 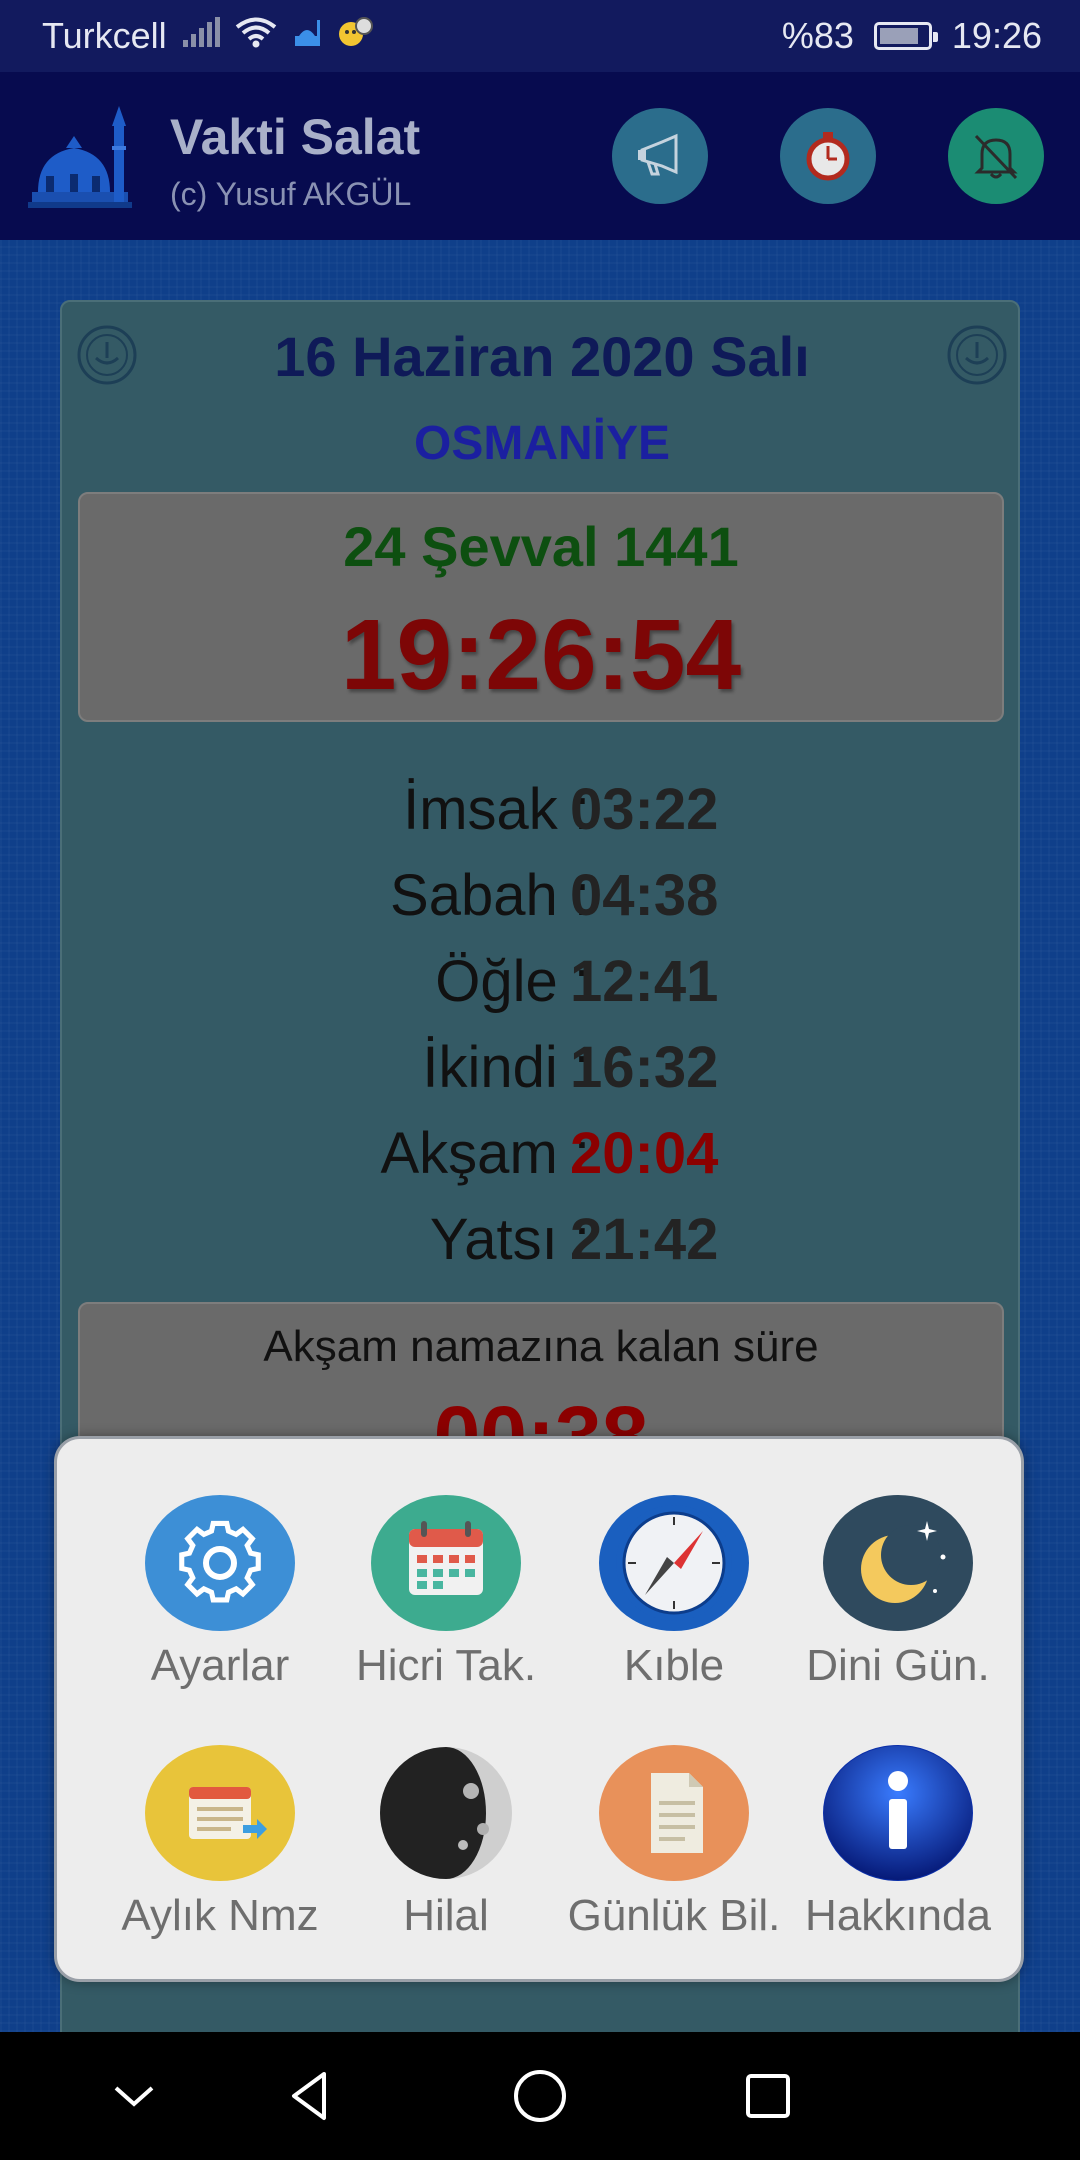 I want to click on city-name: OSMANİYE, so click(x=542, y=443).